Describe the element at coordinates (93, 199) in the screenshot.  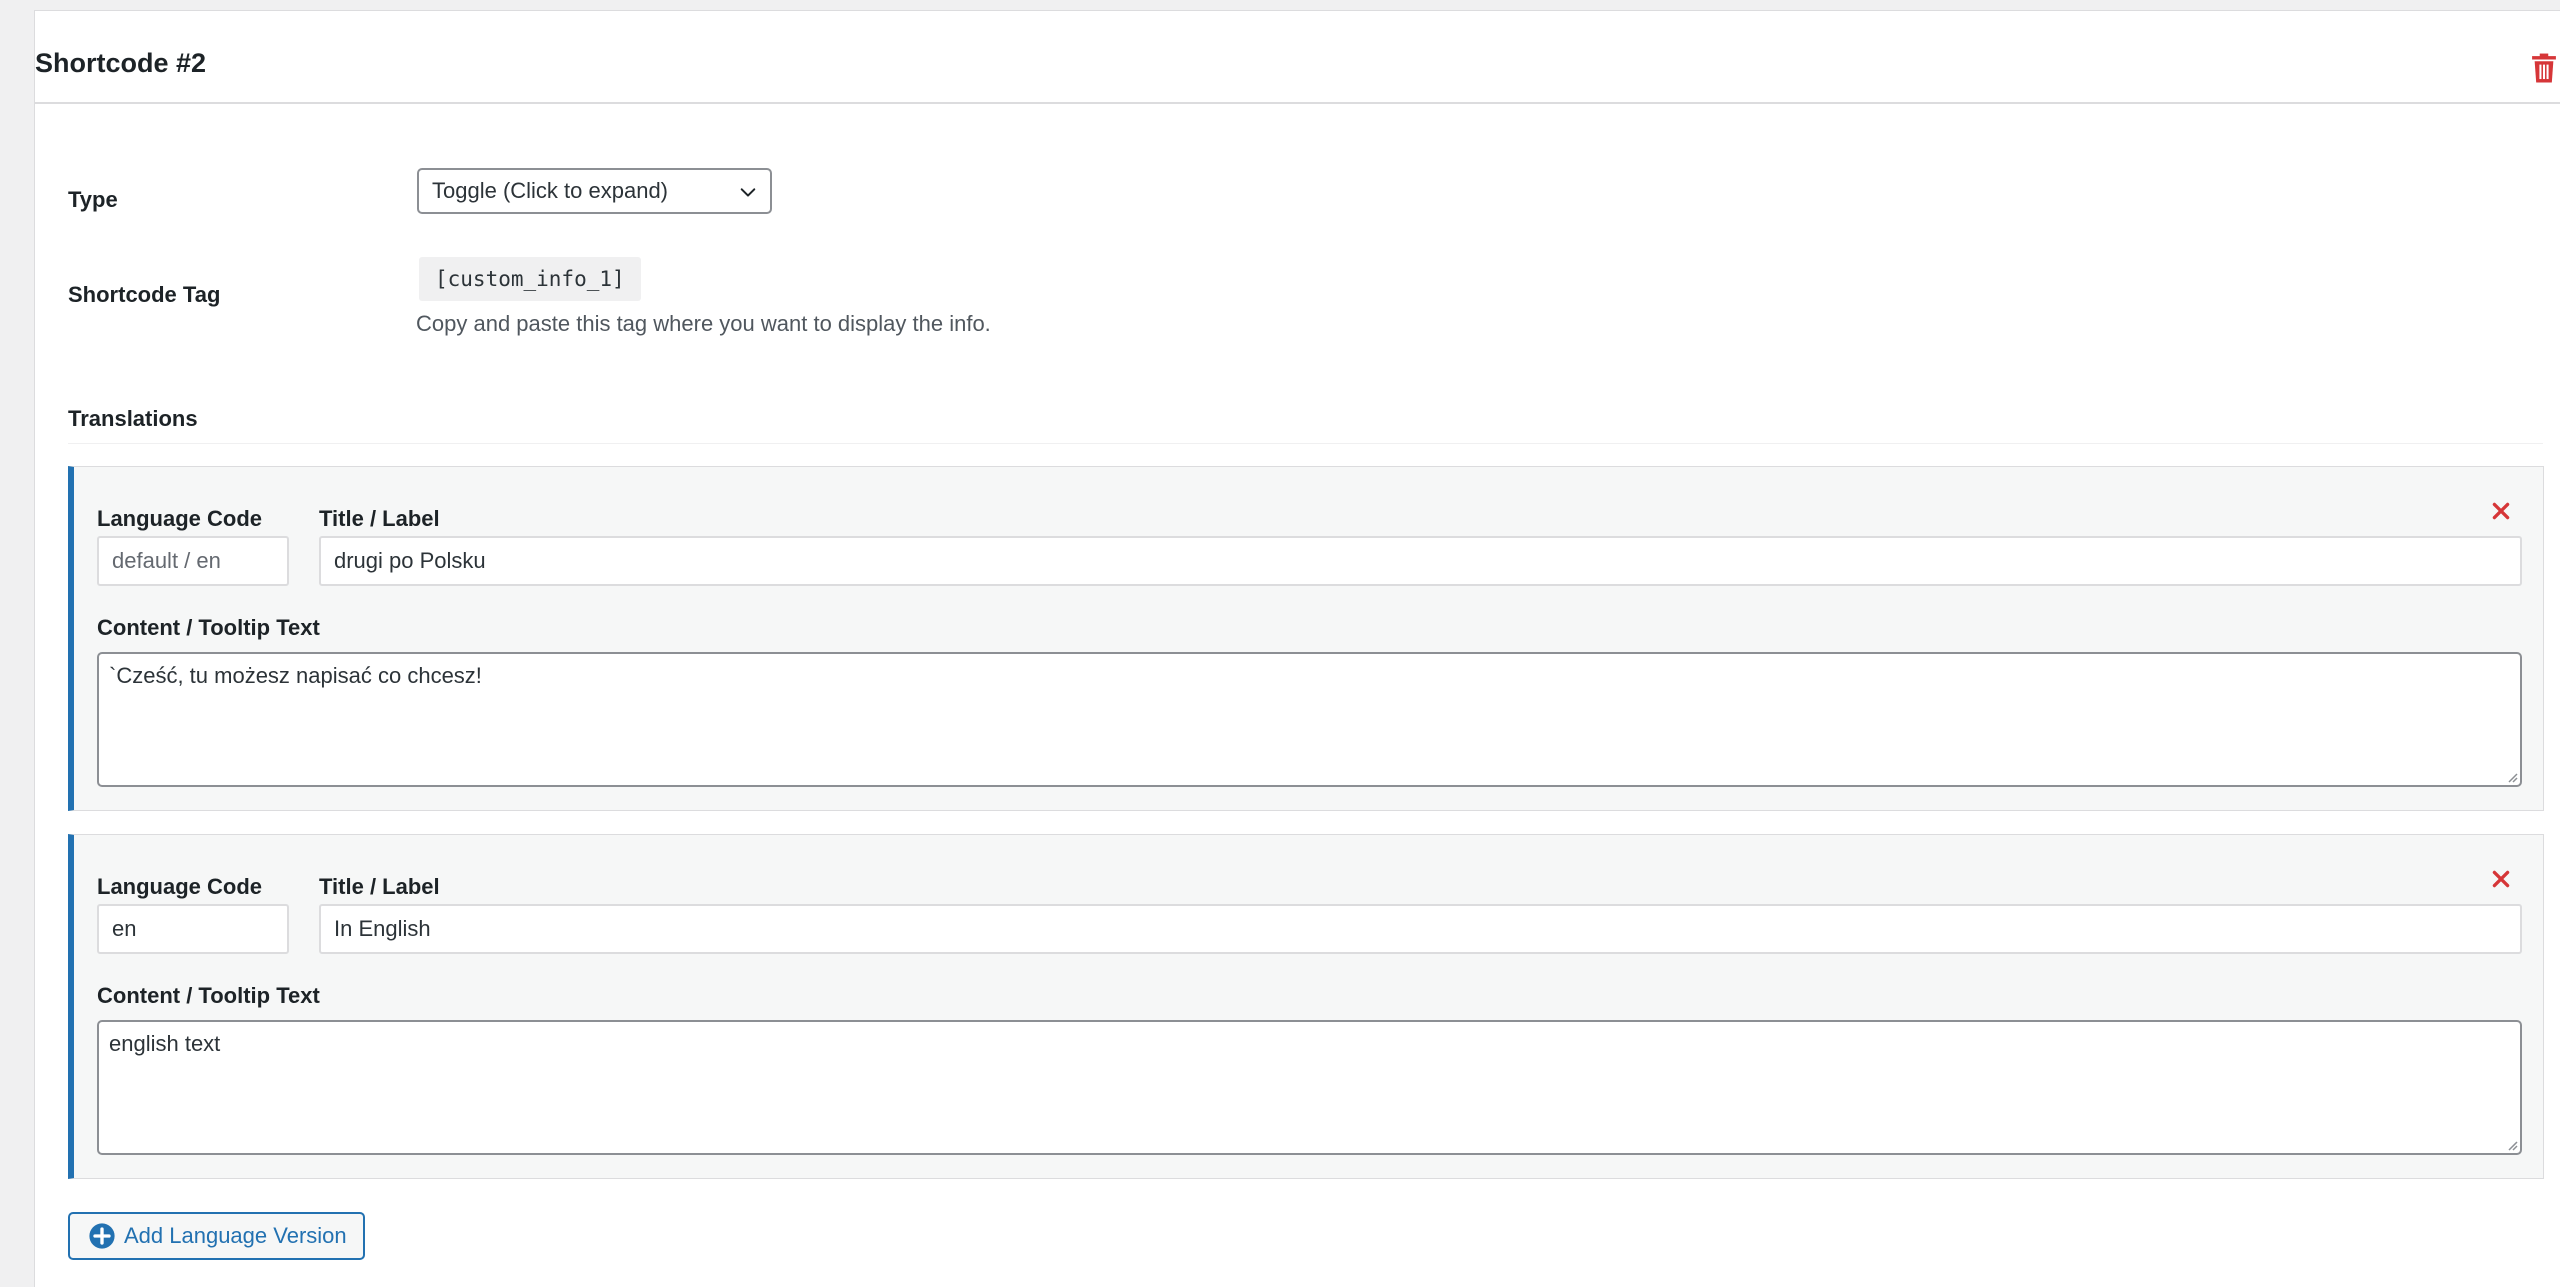
I see `type-label: Type` at that location.